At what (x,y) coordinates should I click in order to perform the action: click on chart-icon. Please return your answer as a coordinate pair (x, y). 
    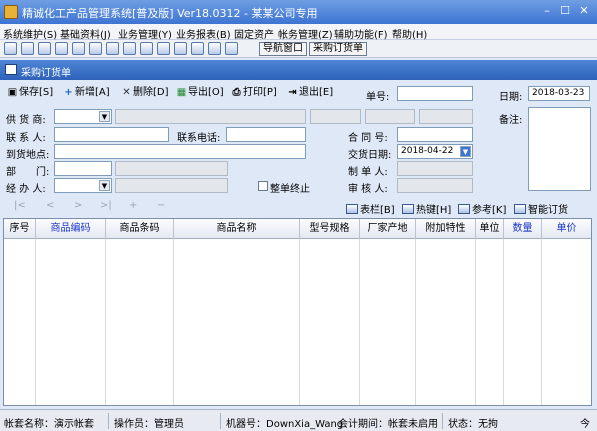
    Looking at the image, I should click on (78, 48).